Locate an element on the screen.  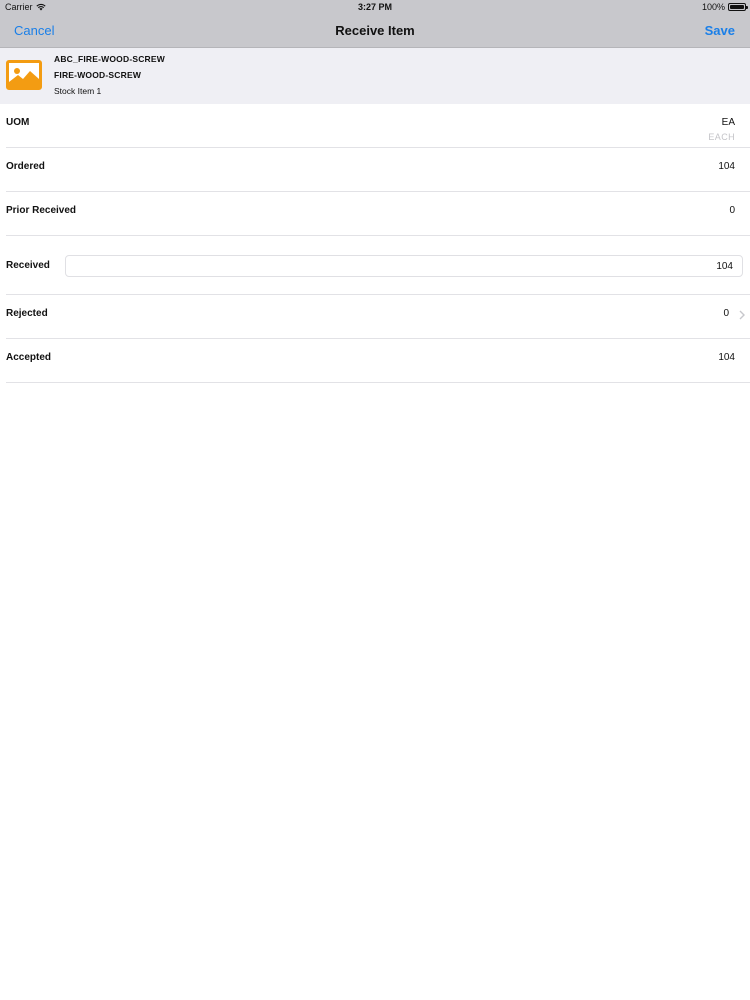
rejected-label: Rejected is located at coordinates (27, 313).